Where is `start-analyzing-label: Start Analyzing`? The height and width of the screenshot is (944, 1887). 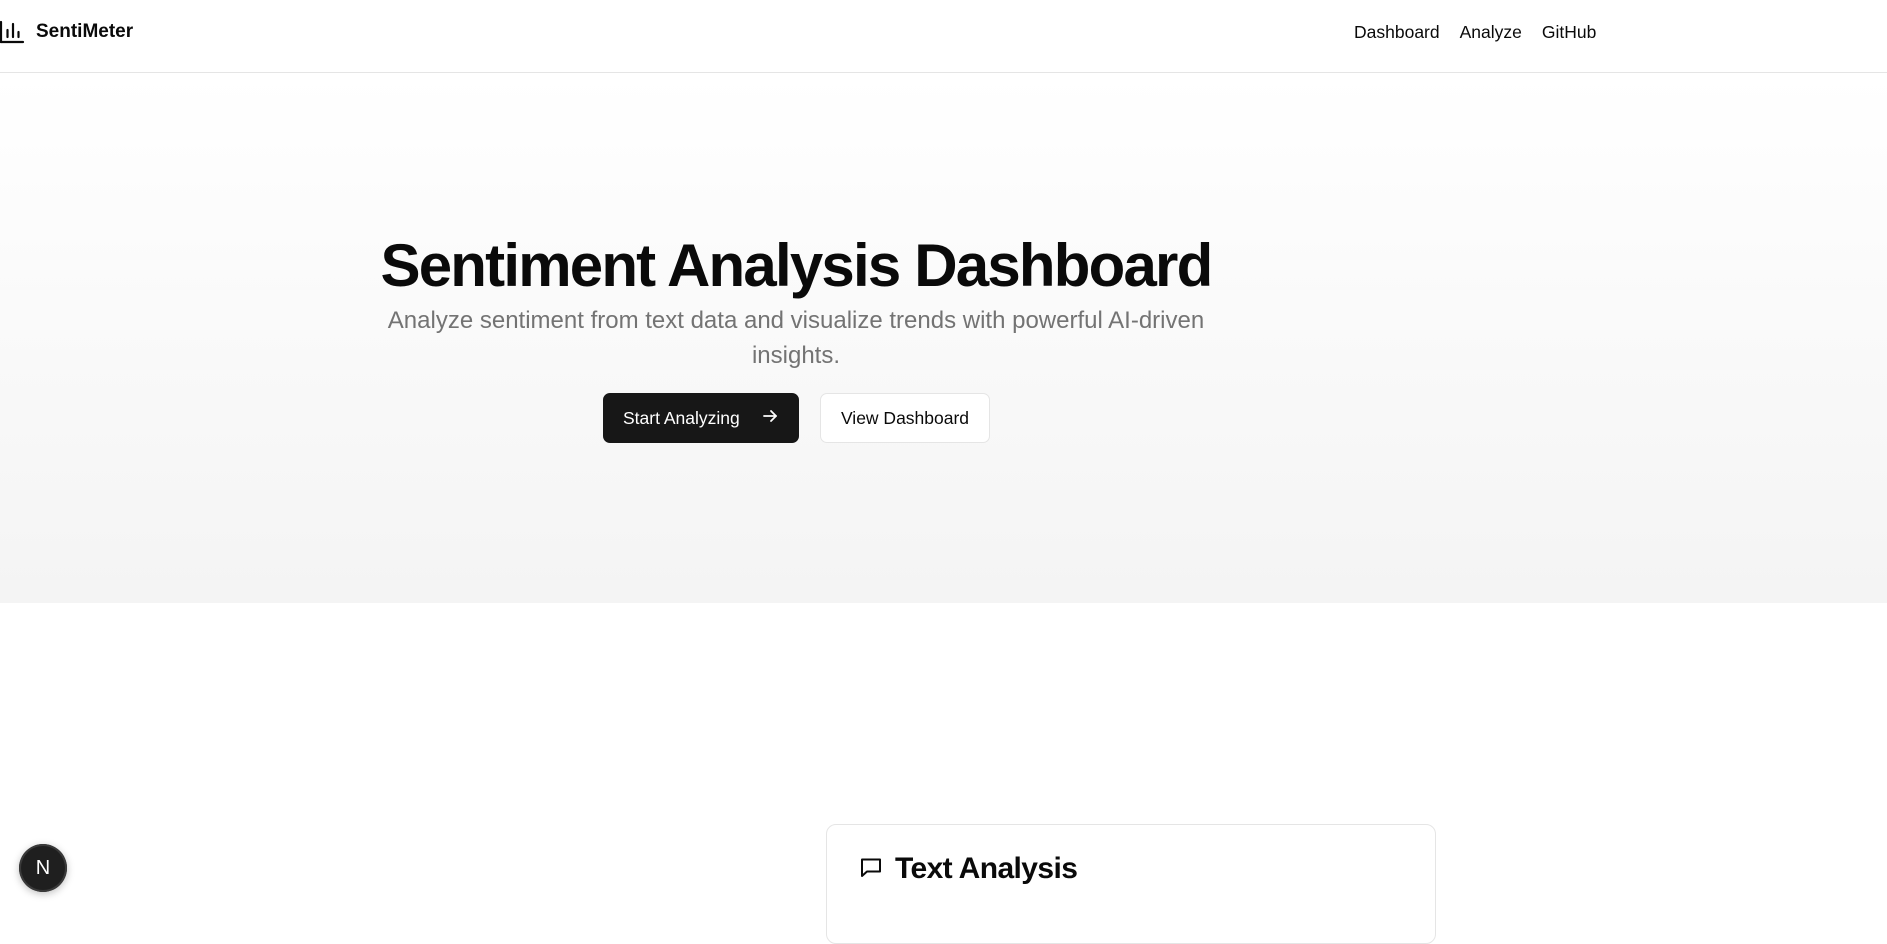 start-analyzing-label: Start Analyzing is located at coordinates (681, 417).